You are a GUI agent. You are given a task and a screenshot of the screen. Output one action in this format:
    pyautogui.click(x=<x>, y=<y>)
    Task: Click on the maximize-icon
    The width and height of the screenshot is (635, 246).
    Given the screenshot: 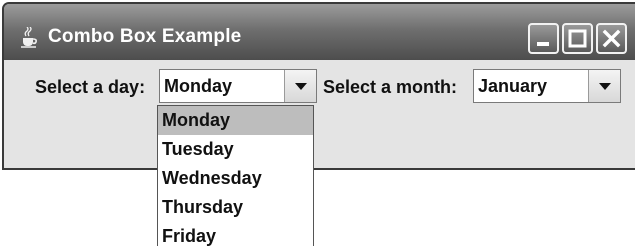 What is the action you would take?
    pyautogui.click(x=577, y=38)
    